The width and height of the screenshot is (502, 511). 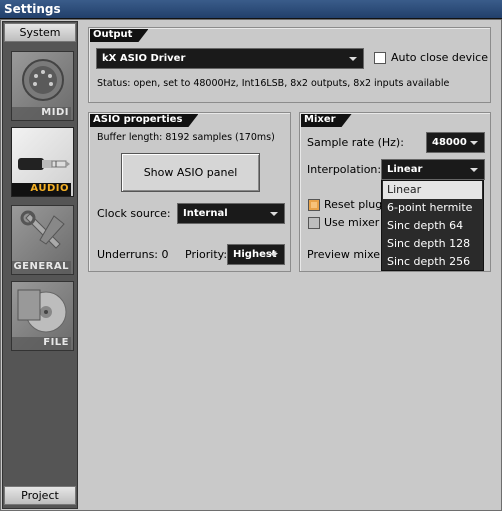 What do you see at coordinates (205, 213) in the screenshot?
I see `clock-source-value: Internal` at bounding box center [205, 213].